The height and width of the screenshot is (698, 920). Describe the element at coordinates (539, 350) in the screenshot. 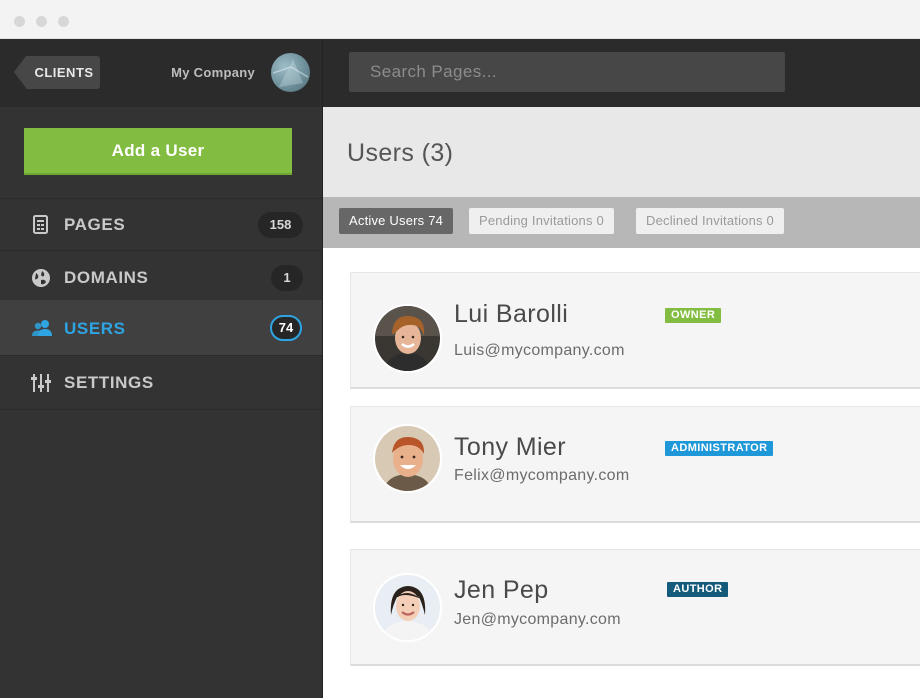

I see `user-email: Luis@mycompany.com` at that location.